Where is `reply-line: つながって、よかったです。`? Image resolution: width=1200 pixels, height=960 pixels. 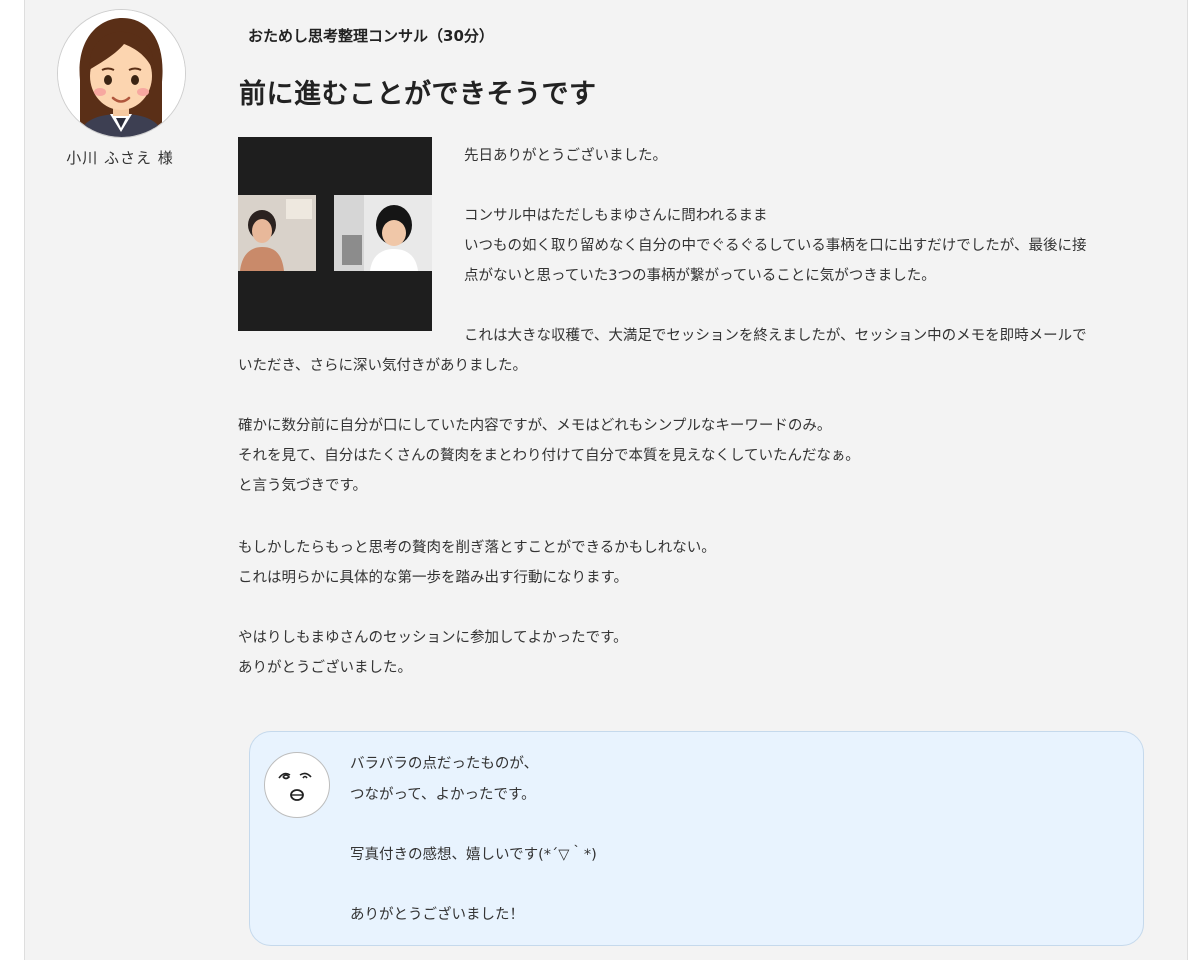
reply-line: つながって、よかったです。 is located at coordinates (443, 795).